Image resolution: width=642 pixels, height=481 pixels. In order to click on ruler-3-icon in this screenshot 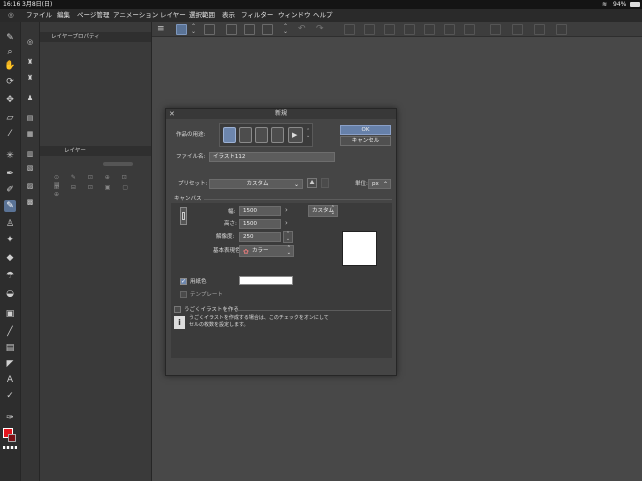, I will do `click(539, 29)`.